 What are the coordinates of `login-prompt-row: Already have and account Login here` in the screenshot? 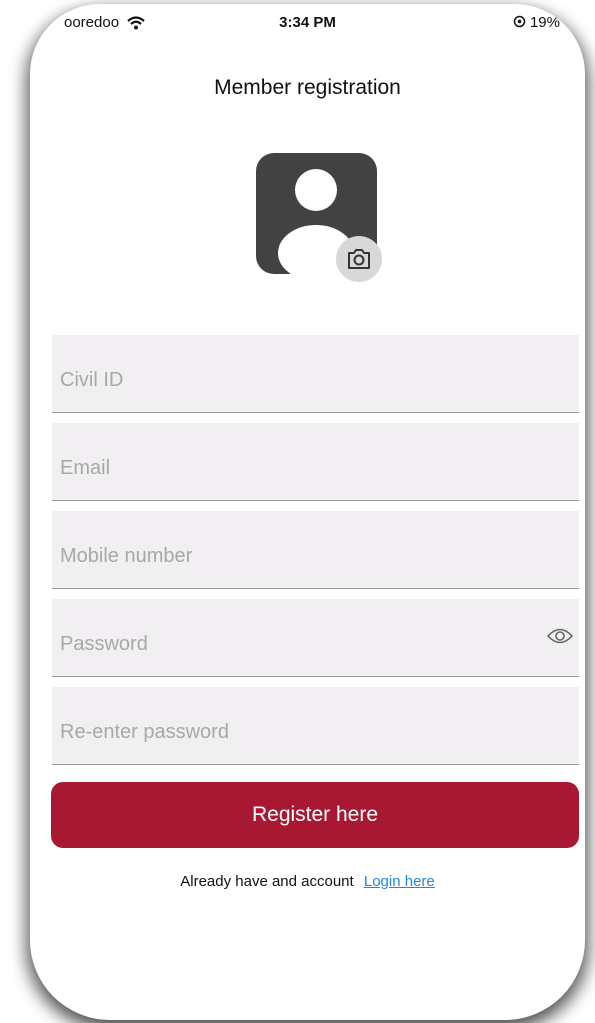 It's located at (307, 881).